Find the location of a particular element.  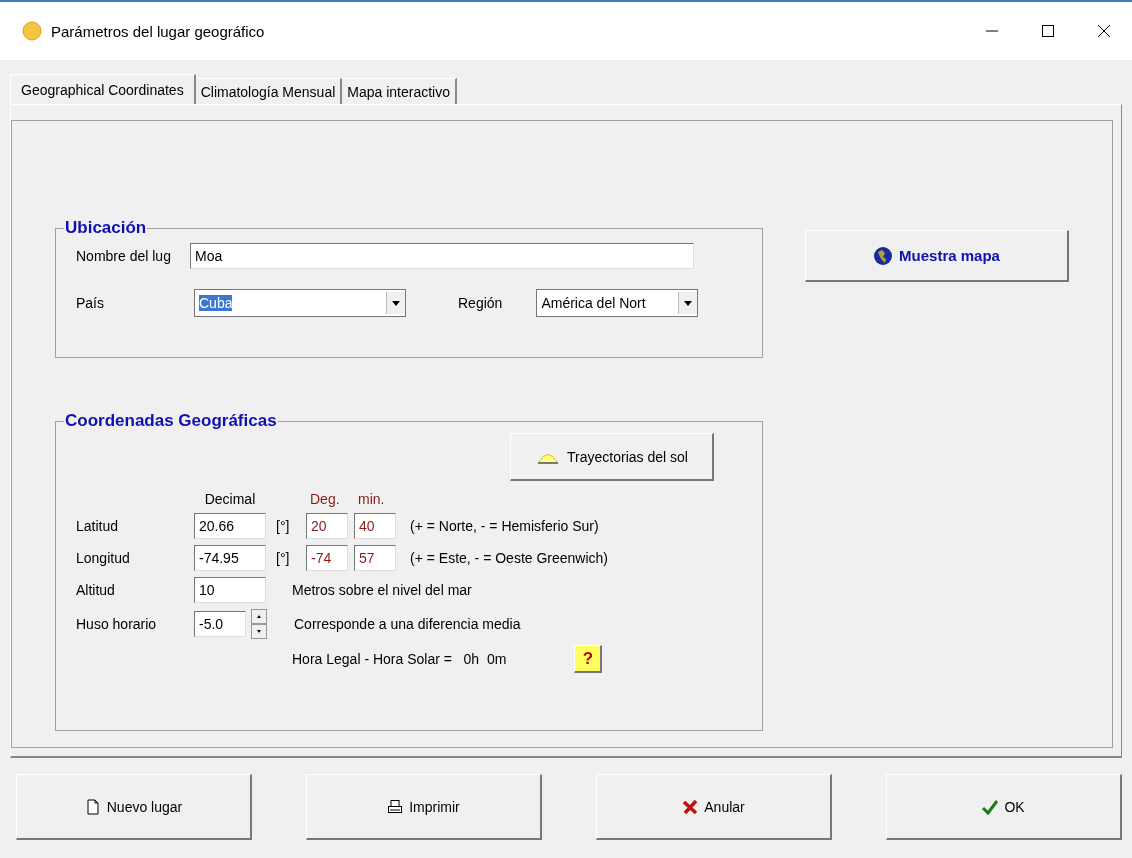

tab: Geographical Coordinates is located at coordinates (103, 89).